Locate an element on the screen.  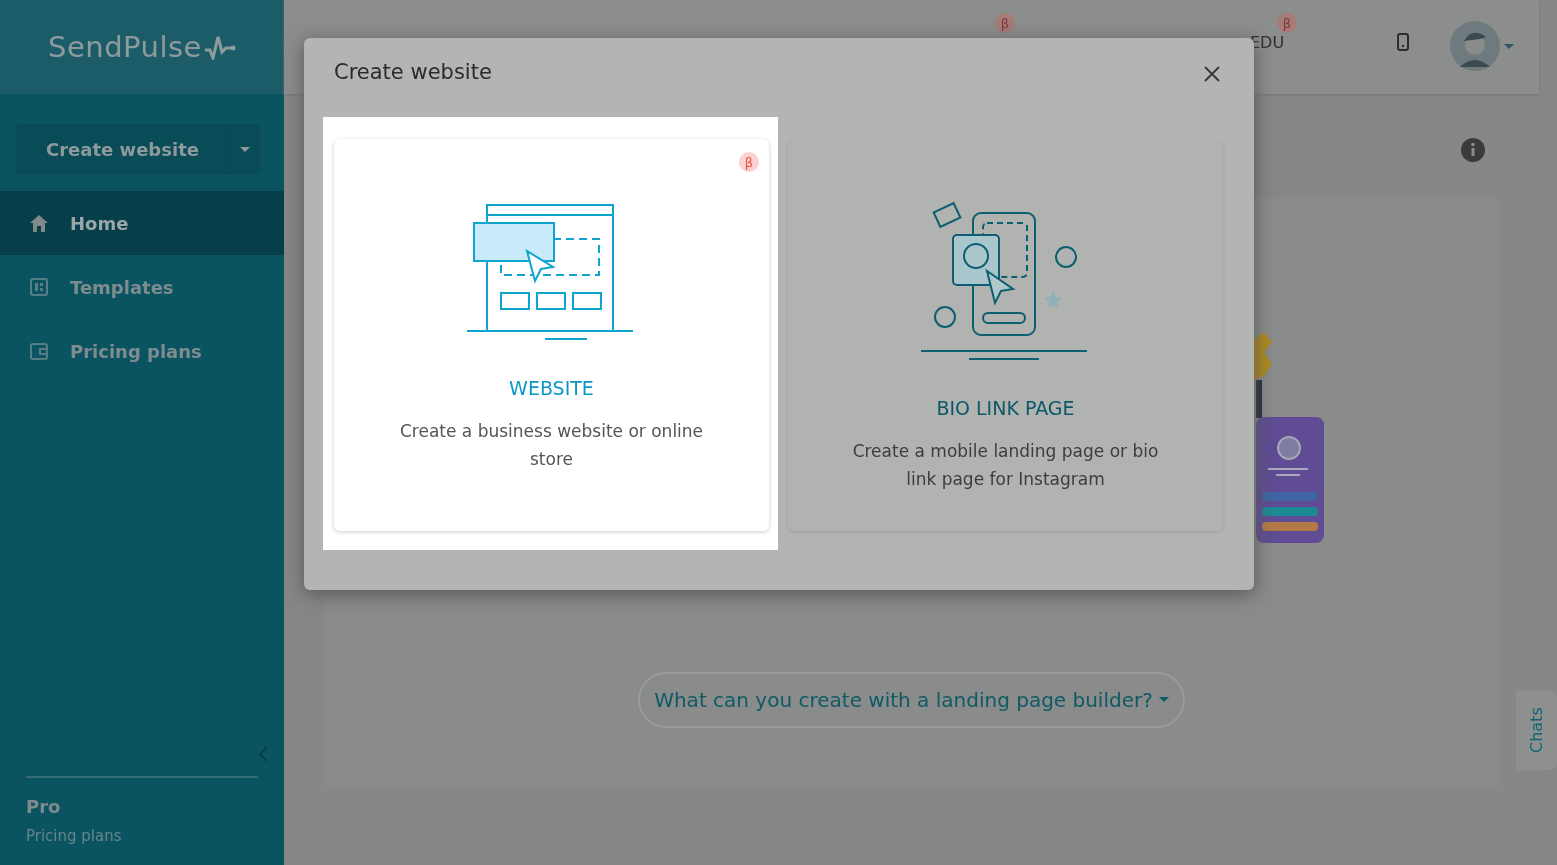
nav-label: Templates is located at coordinates (122, 287).